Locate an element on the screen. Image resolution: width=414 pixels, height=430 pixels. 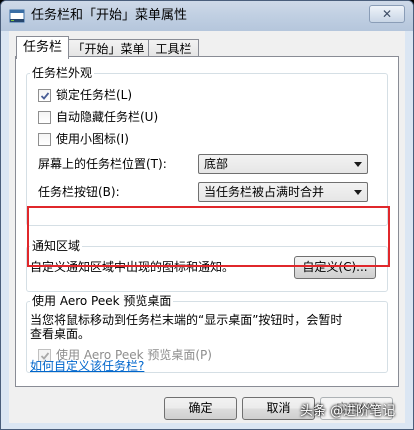
help-link: 如何自定义该任务栏? is located at coordinates (87, 365).